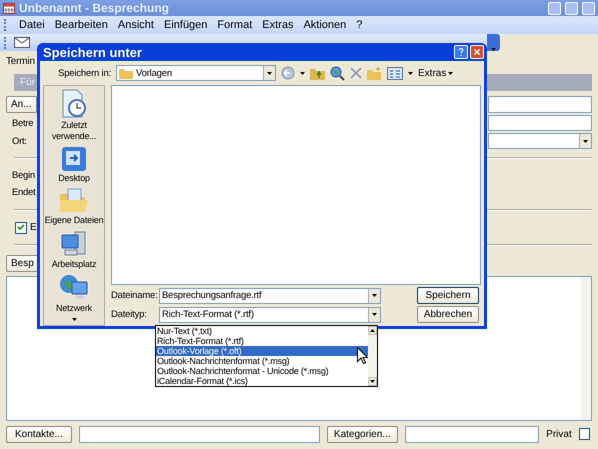  Describe the element at coordinates (93, 52) in the screenshot. I see `dialog-title: Speichern unter` at that location.